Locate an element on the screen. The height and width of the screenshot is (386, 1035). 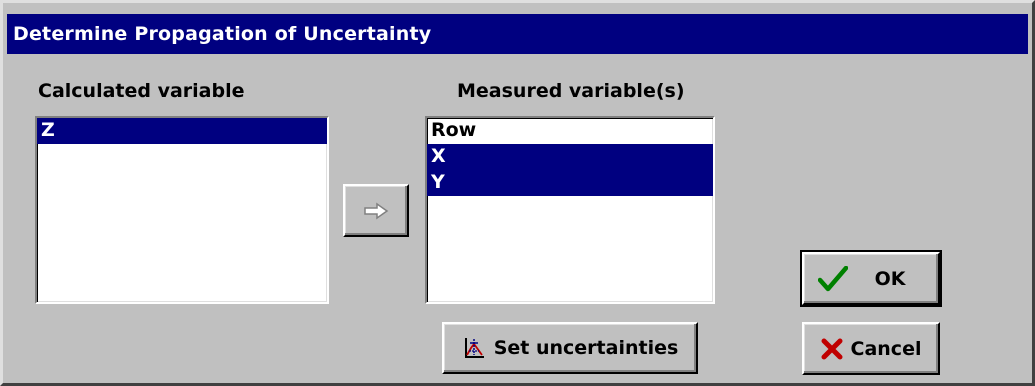
list-item-row: Row is located at coordinates (570, 131).